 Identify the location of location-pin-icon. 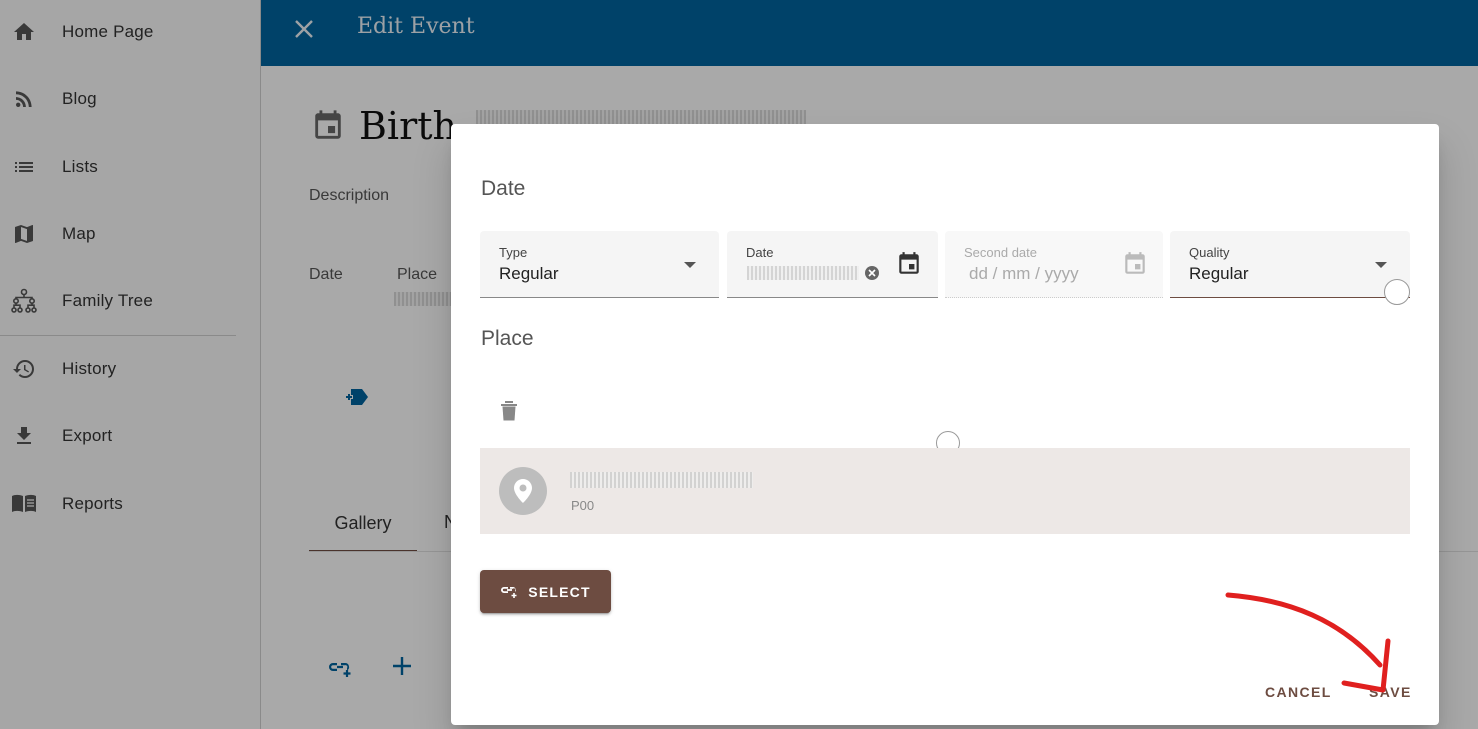
(523, 491).